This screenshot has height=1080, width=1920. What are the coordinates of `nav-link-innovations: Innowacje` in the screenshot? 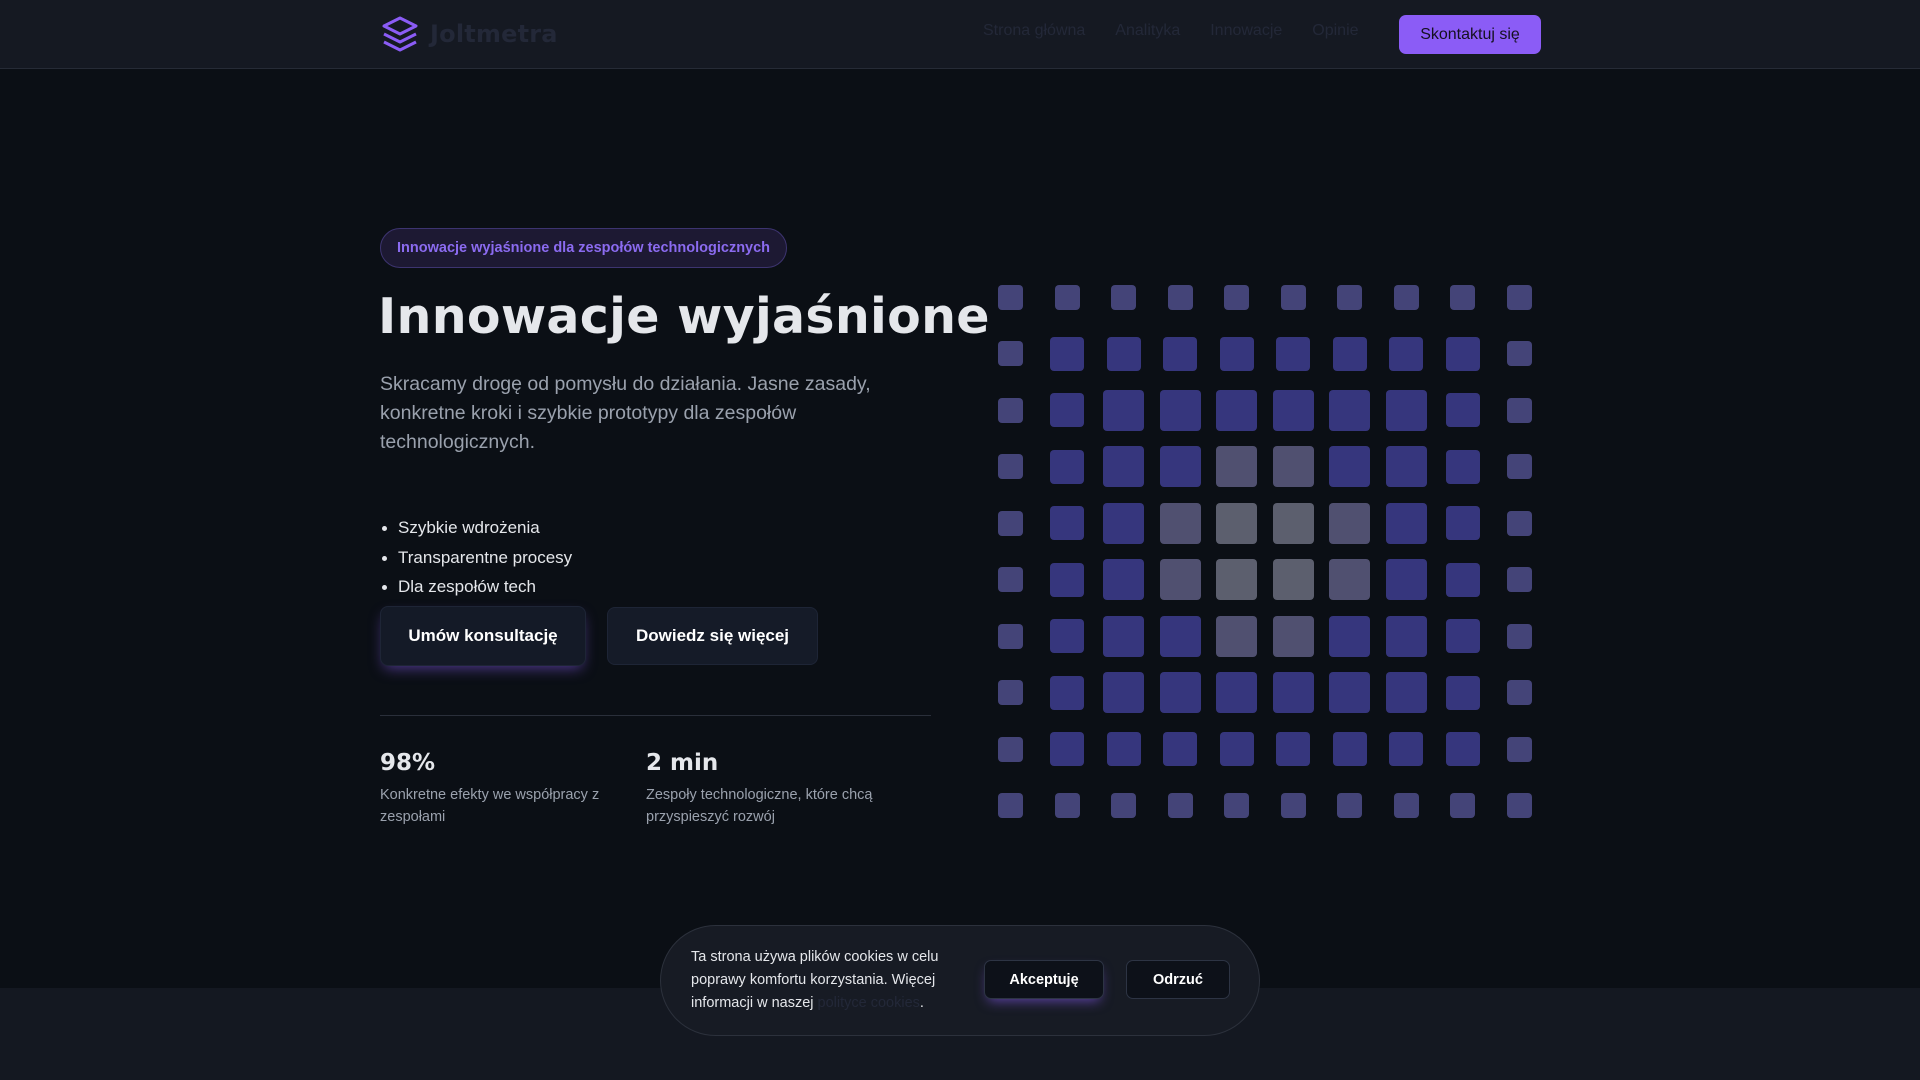 It's located at (1246, 31).